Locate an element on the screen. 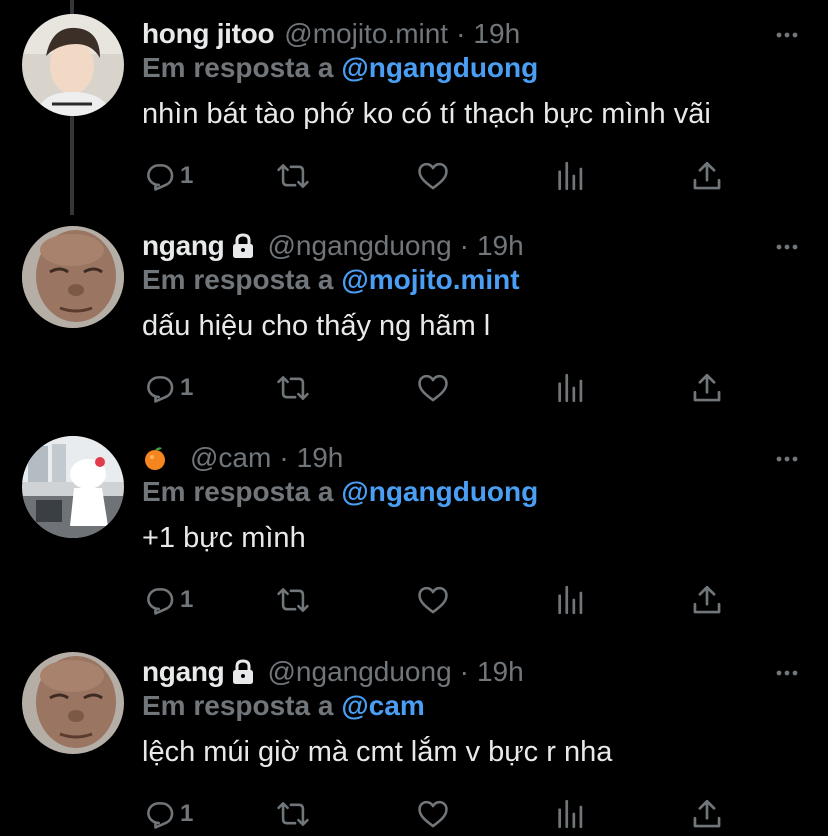  orange-fruit-icon is located at coordinates (155, 458).